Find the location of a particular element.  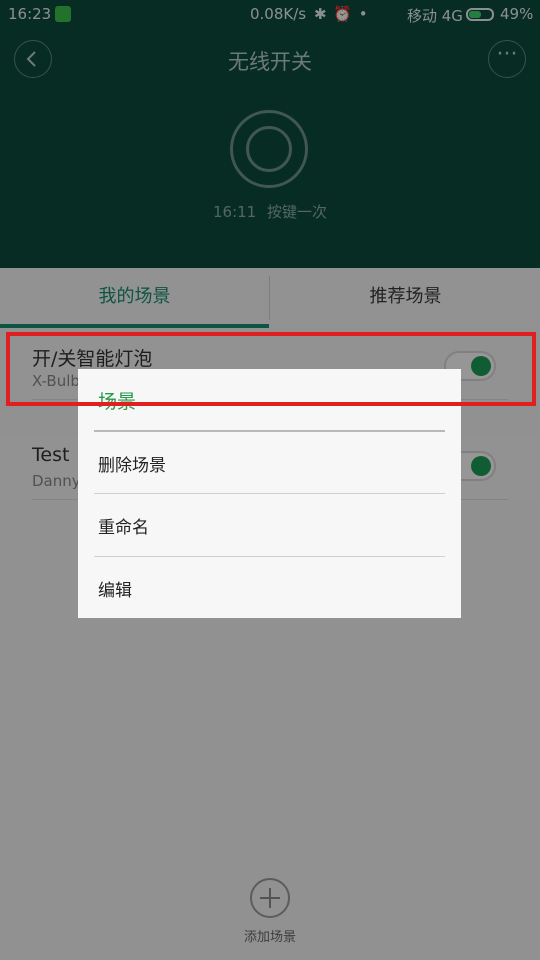

menu-item-edit: 编辑 is located at coordinates (269, 588).